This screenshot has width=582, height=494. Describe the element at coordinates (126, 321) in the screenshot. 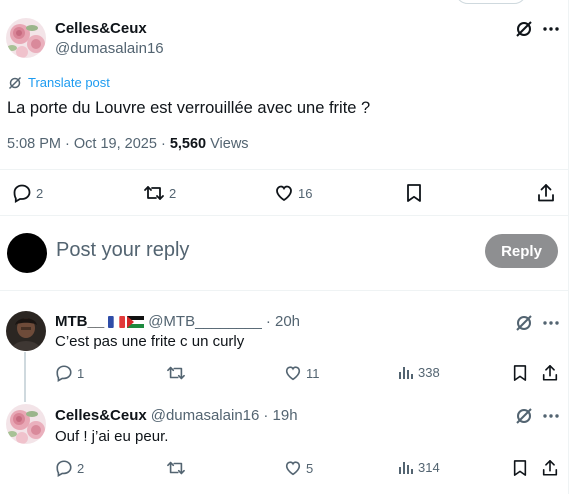

I see `flags-emoji` at that location.